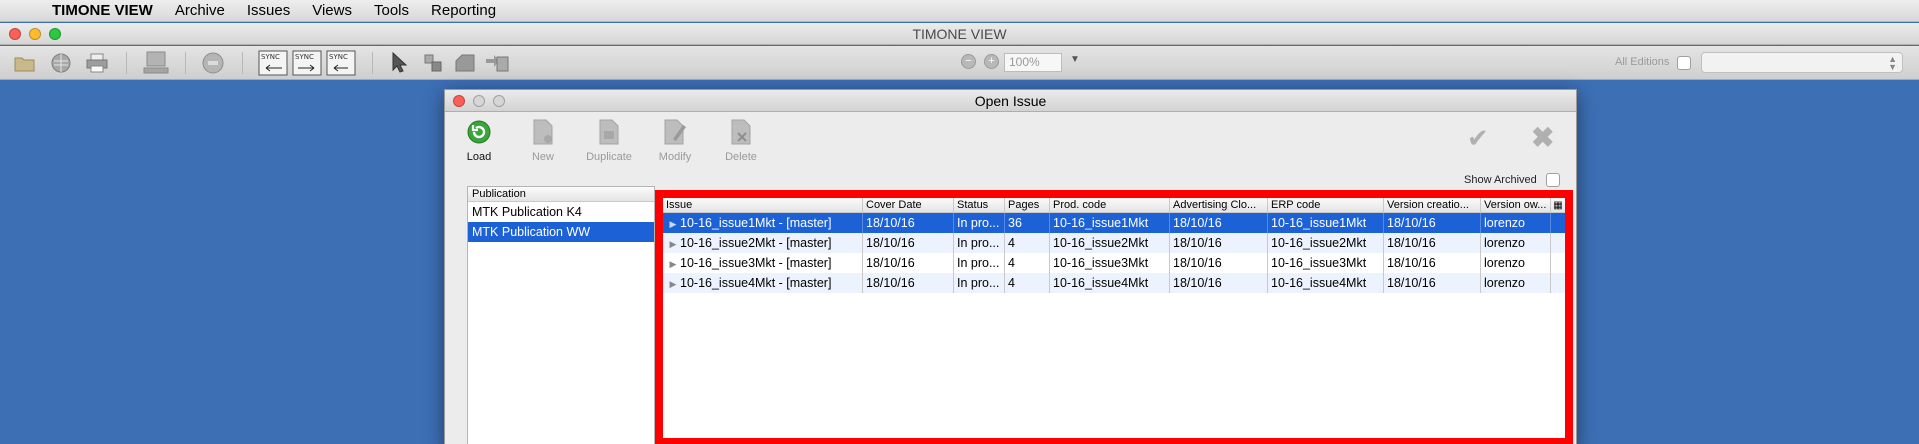 The height and width of the screenshot is (444, 1919). Describe the element at coordinates (1892, 63) in the screenshot. I see `select-arrows-icon: ▲ ▼` at that location.